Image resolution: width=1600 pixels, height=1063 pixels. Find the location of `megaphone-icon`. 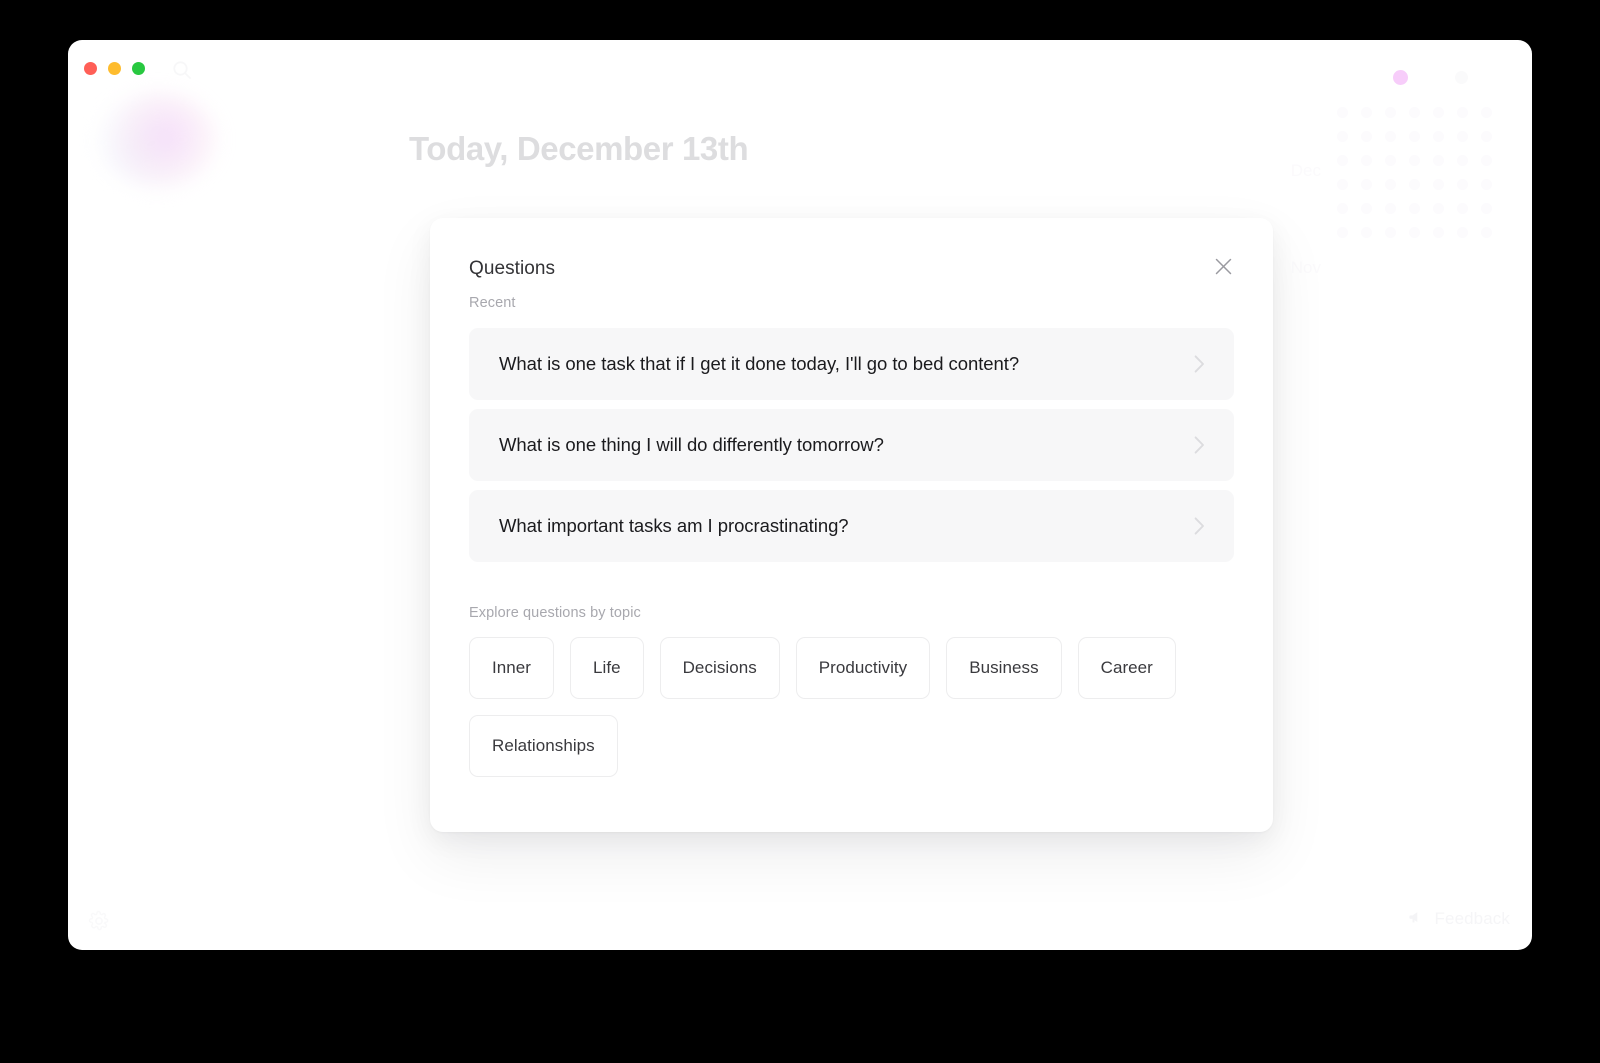

megaphone-icon is located at coordinates (1416, 919).